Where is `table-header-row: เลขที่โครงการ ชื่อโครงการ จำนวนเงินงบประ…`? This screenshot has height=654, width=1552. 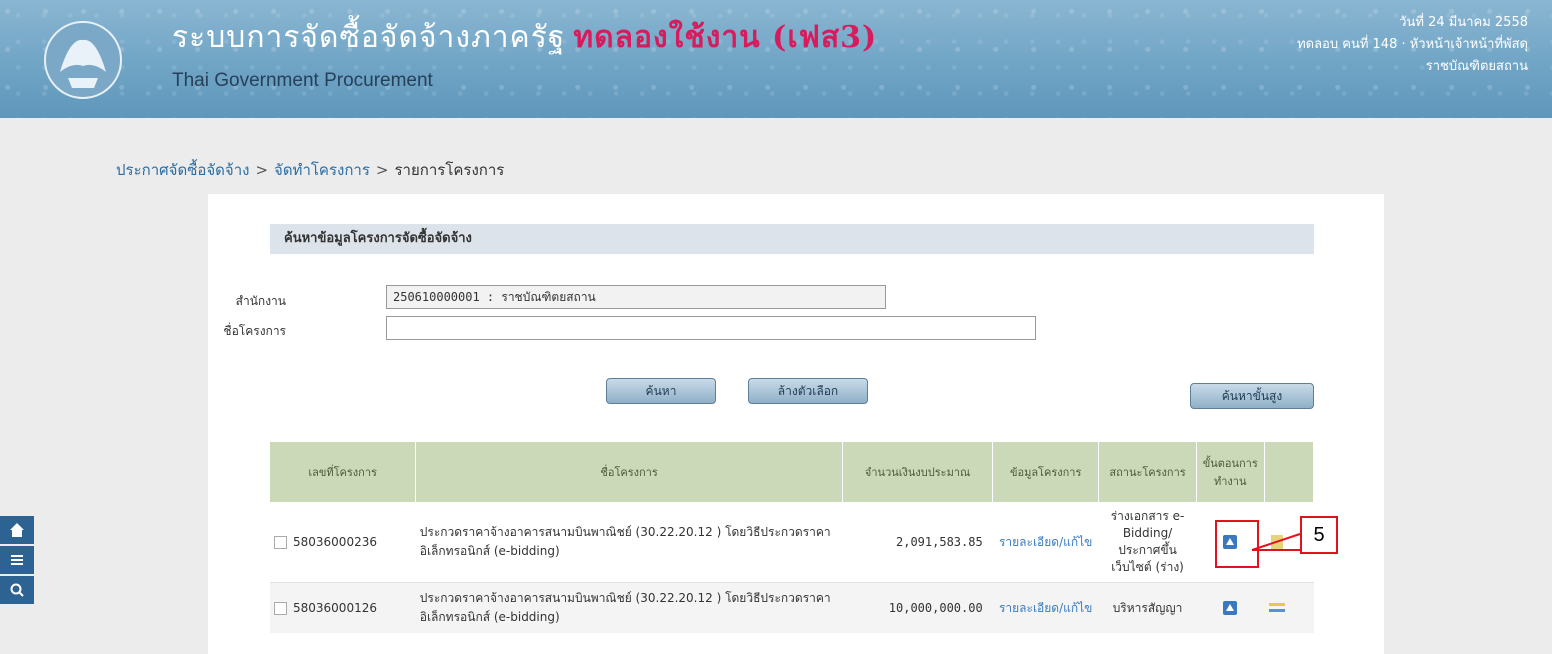 table-header-row: เลขที่โครงการ ชื่อโครงการ จำนวนเงินงบประ… is located at coordinates (792, 472).